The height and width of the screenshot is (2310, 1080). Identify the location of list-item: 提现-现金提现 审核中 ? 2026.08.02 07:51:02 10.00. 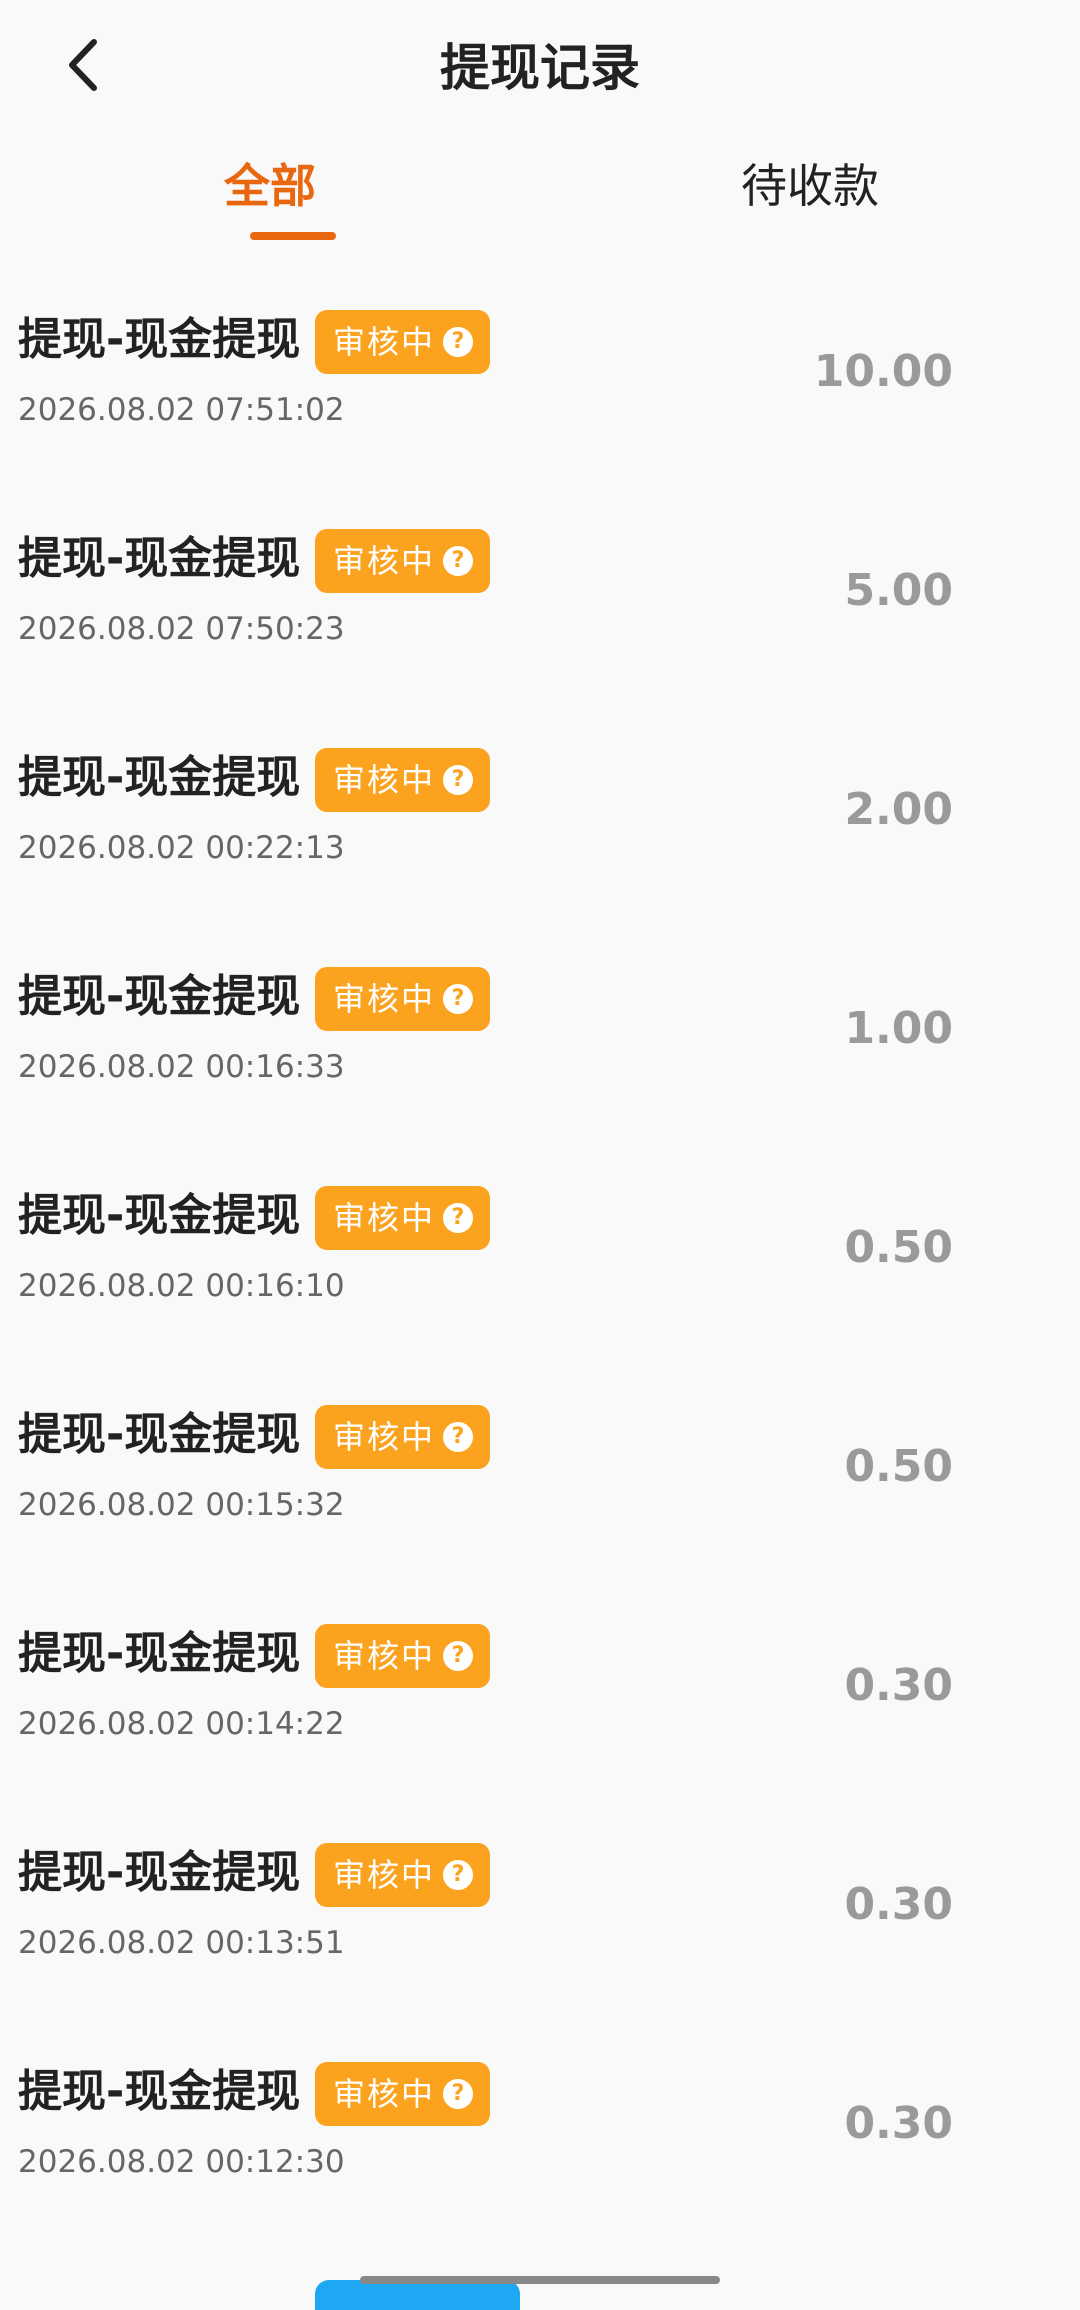
(540, 399).